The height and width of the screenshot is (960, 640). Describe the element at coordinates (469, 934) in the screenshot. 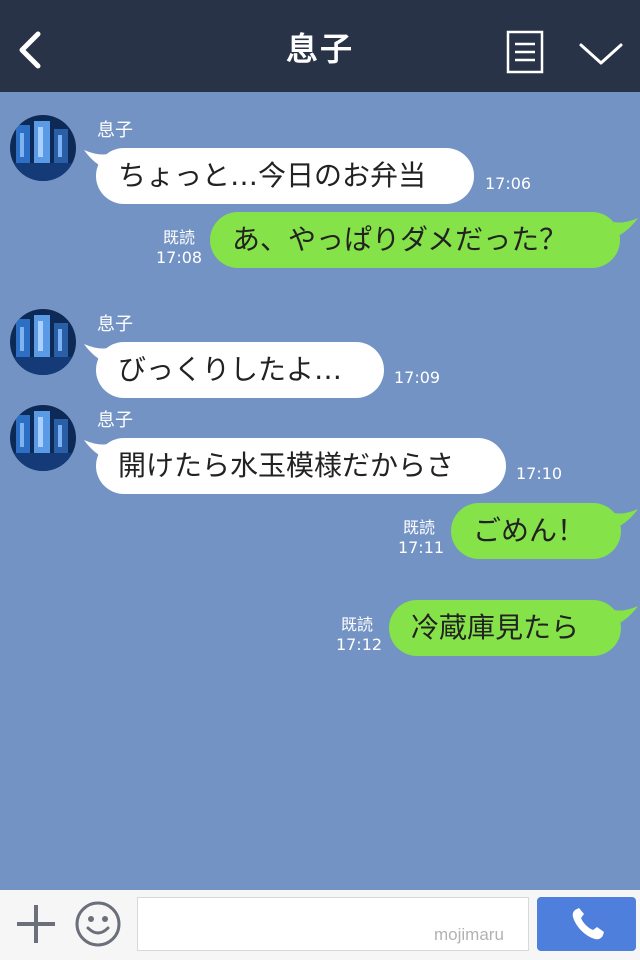

I see `watermark-text: mojimaru` at that location.